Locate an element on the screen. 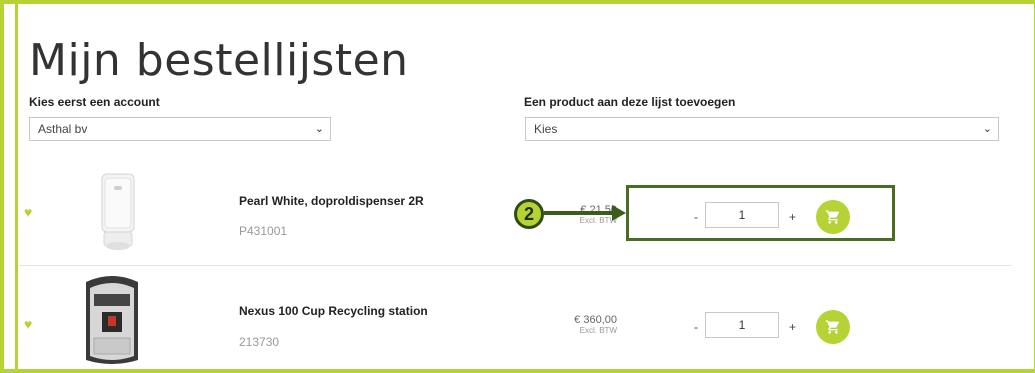  accent-line is located at coordinates (16, 186).